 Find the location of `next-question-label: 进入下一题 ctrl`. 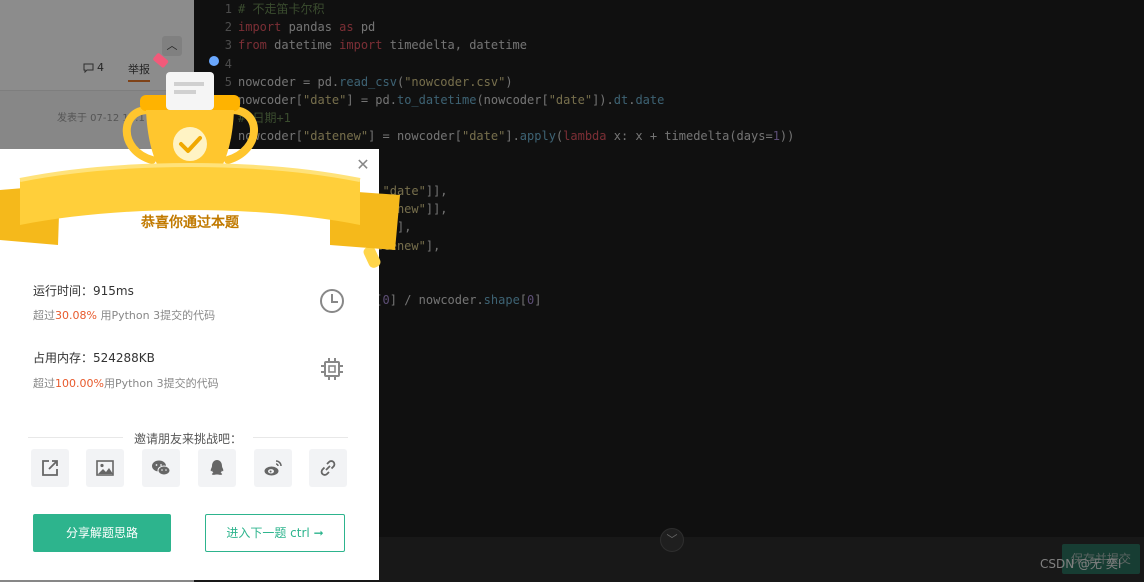

next-question-label: 进入下一题 ctrl is located at coordinates (268, 533).